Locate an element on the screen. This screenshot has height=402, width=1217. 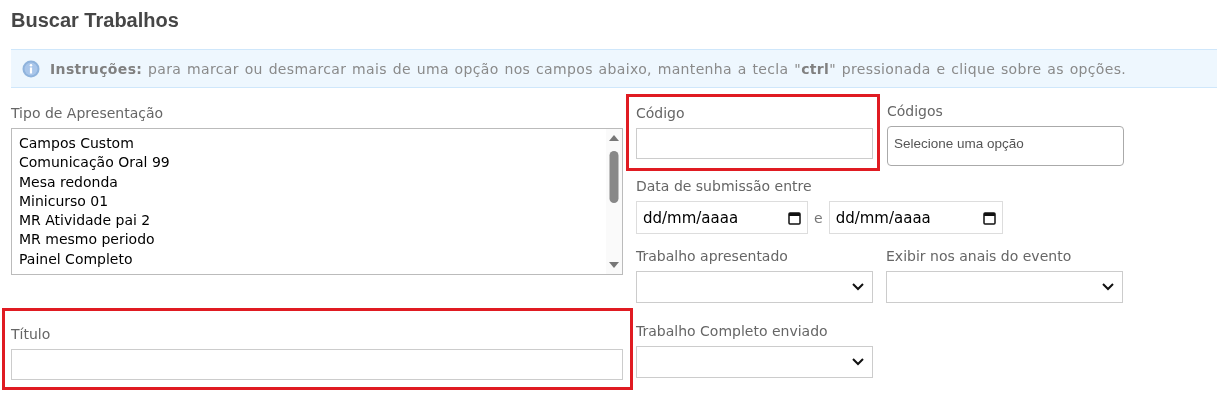
codes-select: Selecione uma opção is located at coordinates (1005, 146).